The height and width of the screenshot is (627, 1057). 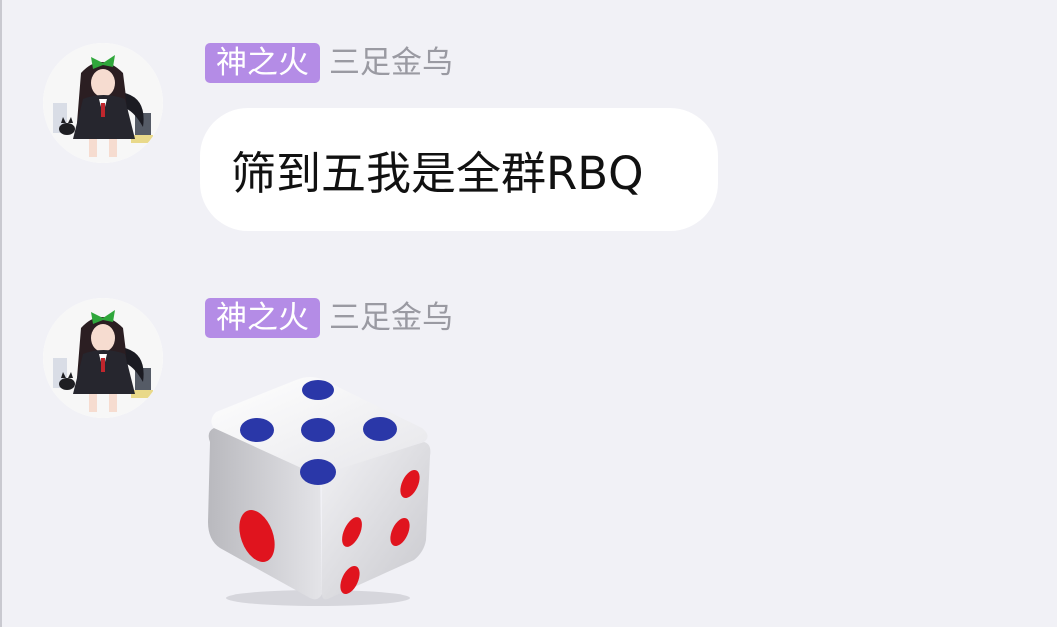 I want to click on sender-nickname: 三足金乌, so click(x=391, y=318).